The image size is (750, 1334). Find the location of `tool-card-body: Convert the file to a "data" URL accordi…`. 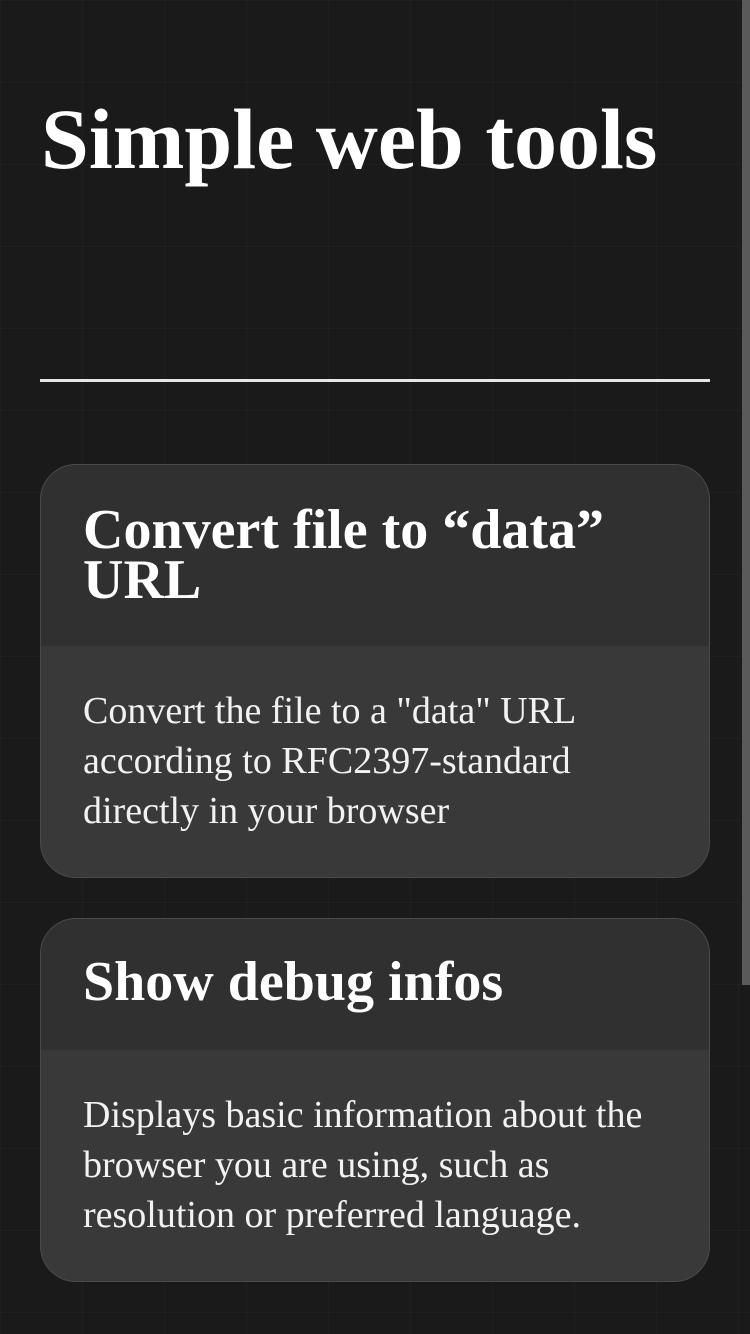

tool-card-body: Convert the file to a "data" URL accordi… is located at coordinates (375, 741).